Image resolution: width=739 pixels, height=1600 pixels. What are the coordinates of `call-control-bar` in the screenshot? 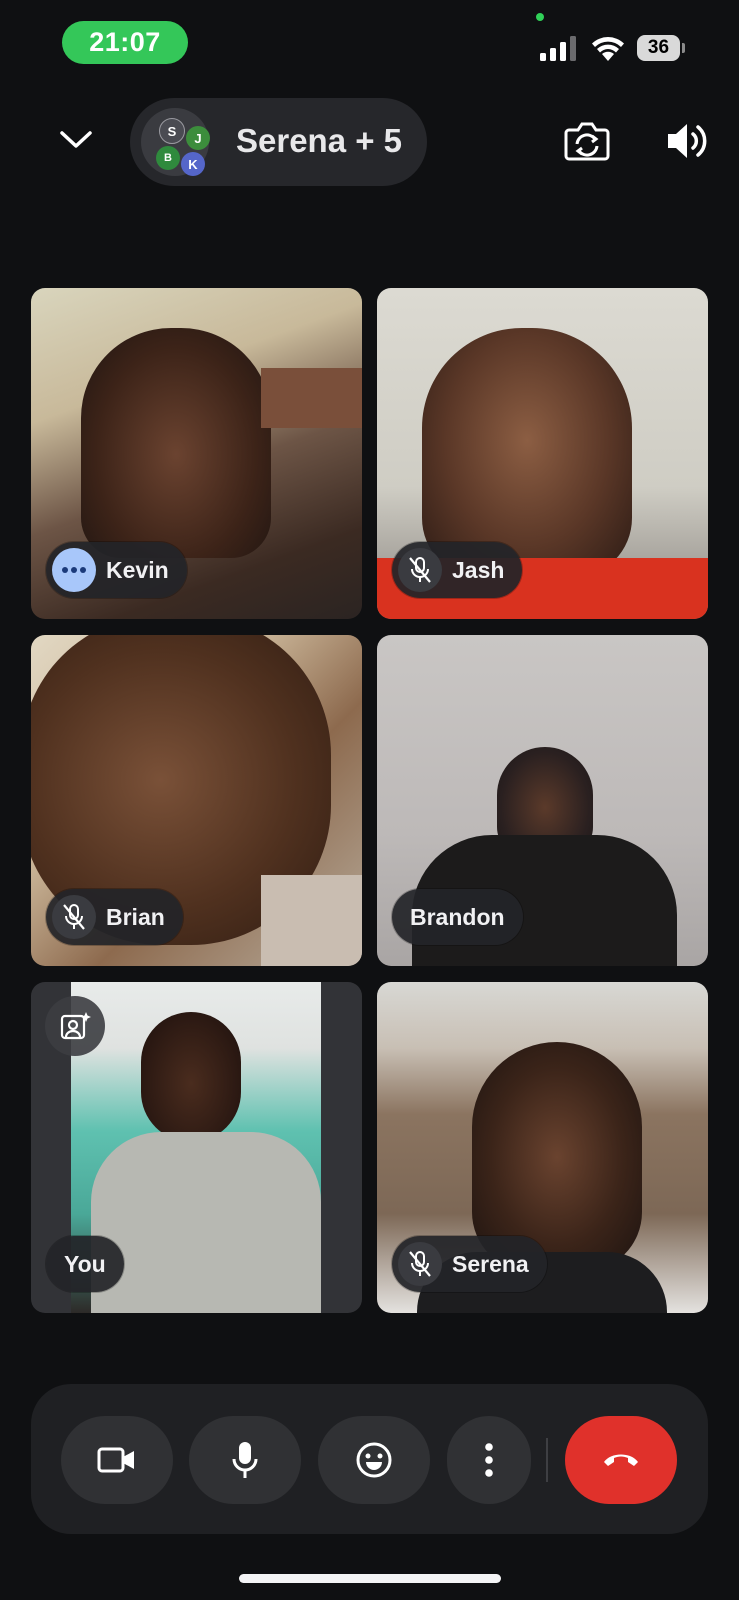 It's located at (369, 1459).